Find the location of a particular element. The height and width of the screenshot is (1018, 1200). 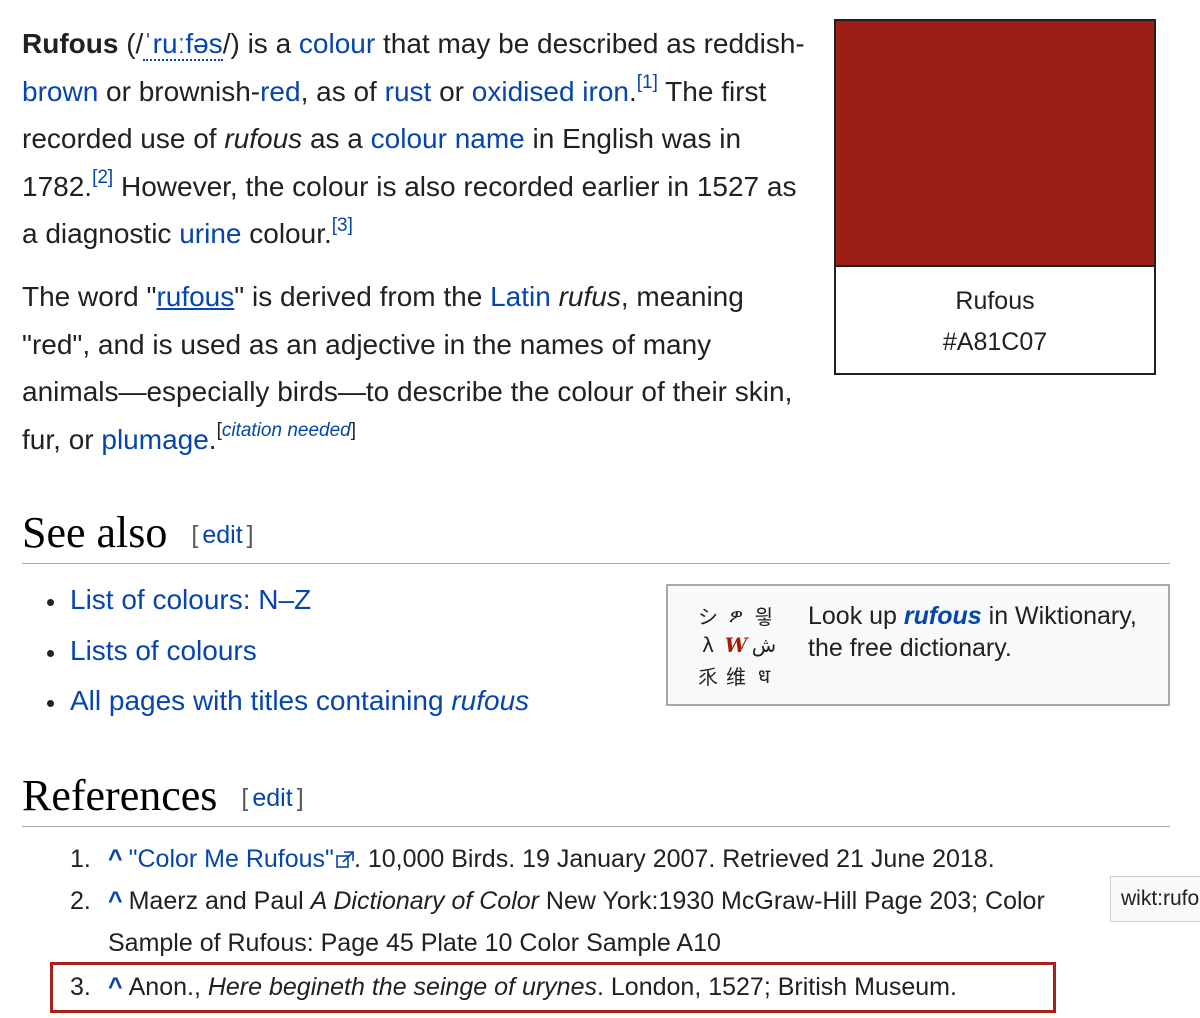

wiktionary-term-link: rufous is located at coordinates (943, 616).